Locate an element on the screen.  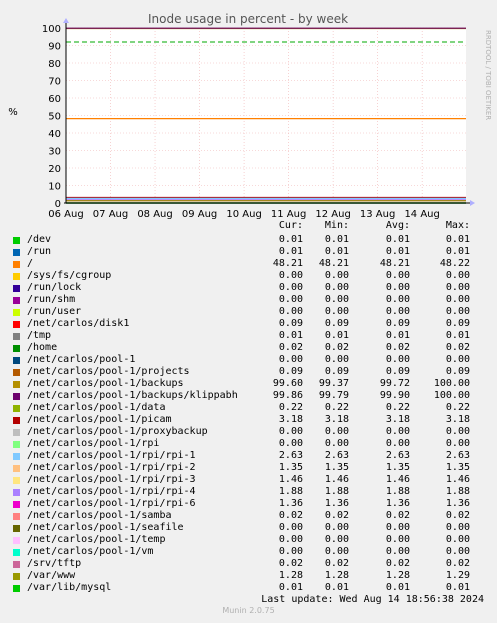
legend-value-max: 100.00 is located at coordinates (451, 395).